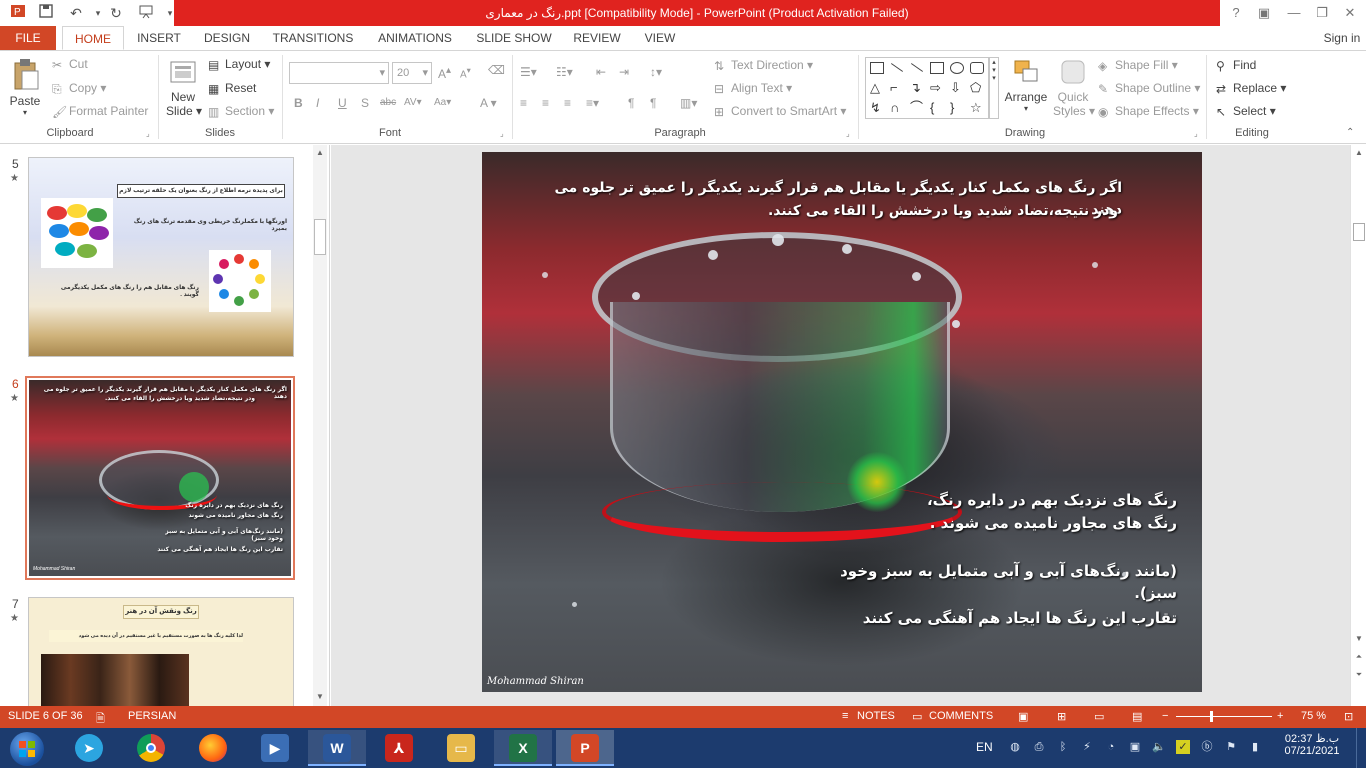  What do you see at coordinates (1280, 716) in the screenshot?
I see `zoom-in-icon: +` at bounding box center [1280, 716].